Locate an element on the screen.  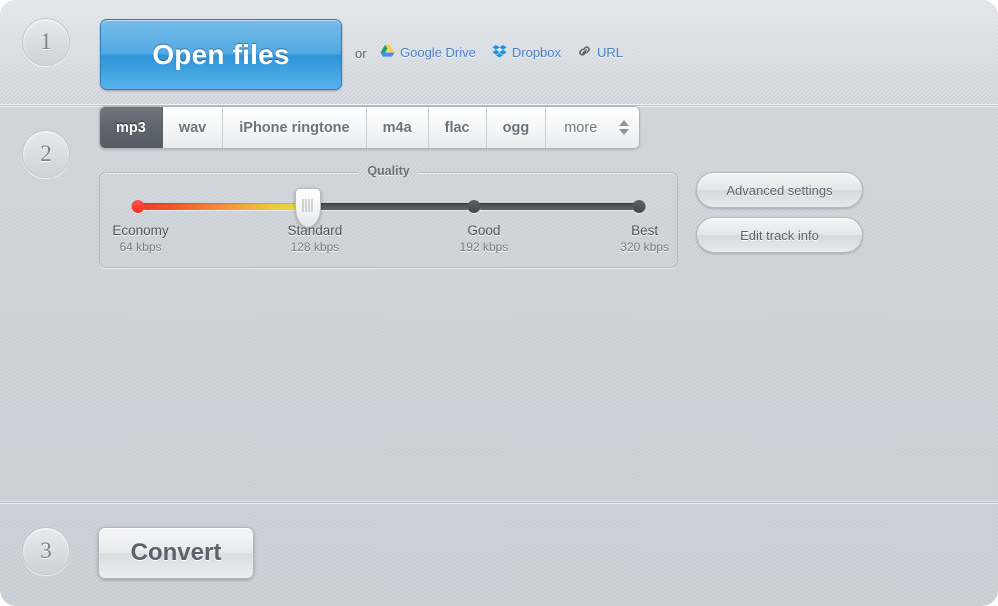
tab-ogg: ogg is located at coordinates (516, 127).